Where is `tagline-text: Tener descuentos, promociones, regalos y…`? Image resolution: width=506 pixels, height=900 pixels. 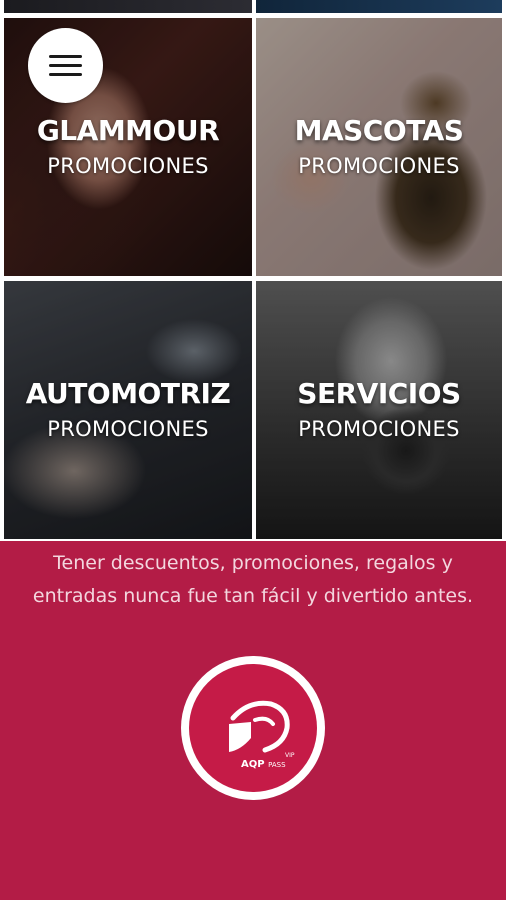 tagline-text: Tener descuentos, promociones, regalos y… is located at coordinates (253, 579).